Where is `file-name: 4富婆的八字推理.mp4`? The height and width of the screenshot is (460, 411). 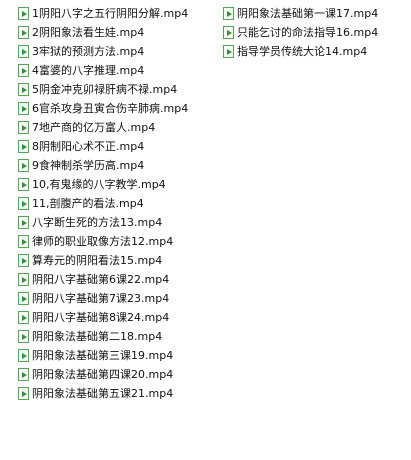 file-name: 4富婆的八字推理.mp4 is located at coordinates (88, 70).